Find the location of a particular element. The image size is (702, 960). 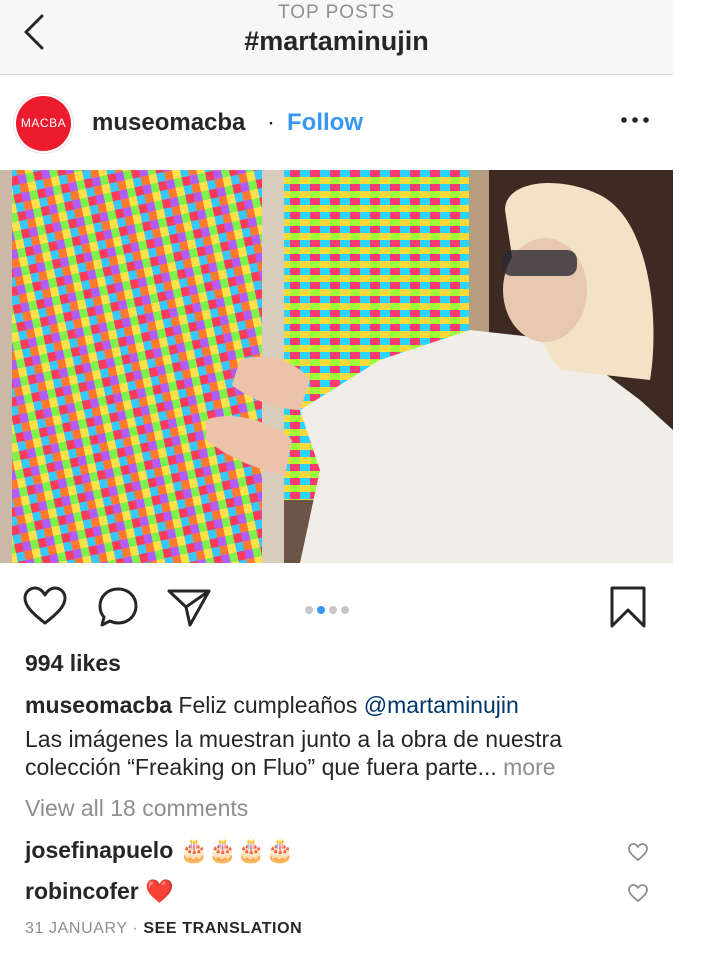

avatar: MACBA is located at coordinates (43, 123).